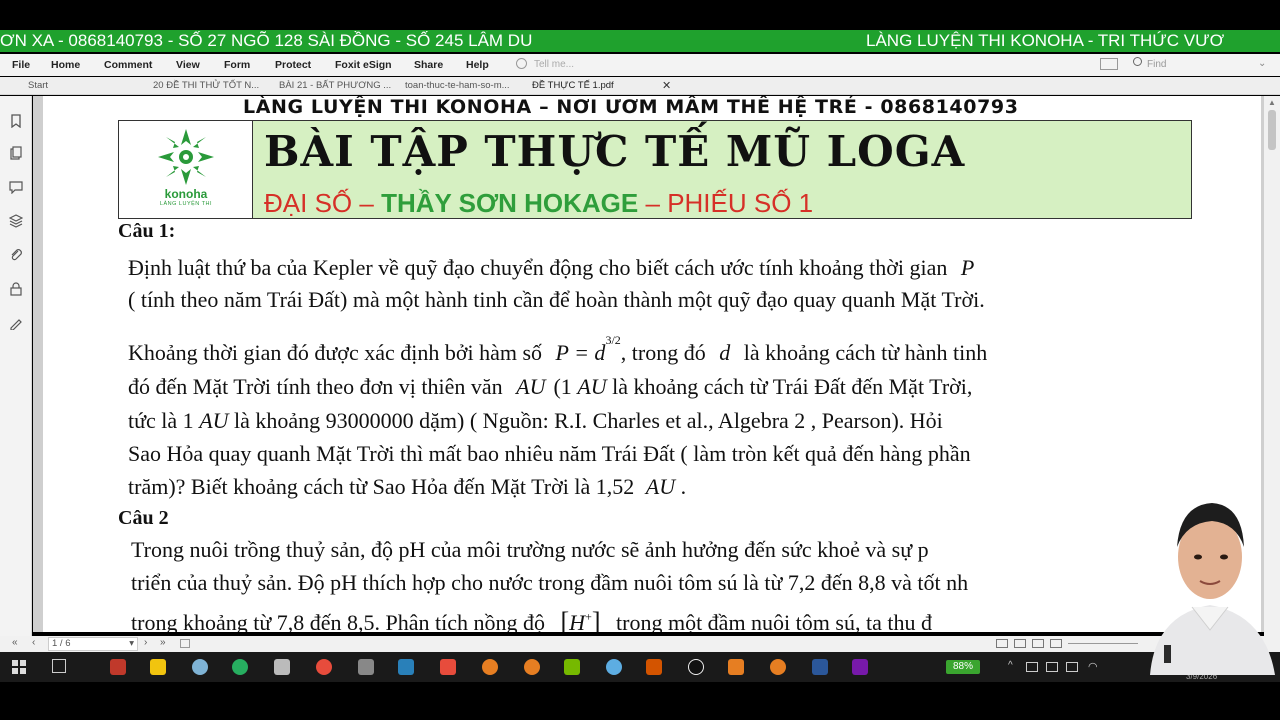  I want to click on menu-home: Home, so click(65, 65).